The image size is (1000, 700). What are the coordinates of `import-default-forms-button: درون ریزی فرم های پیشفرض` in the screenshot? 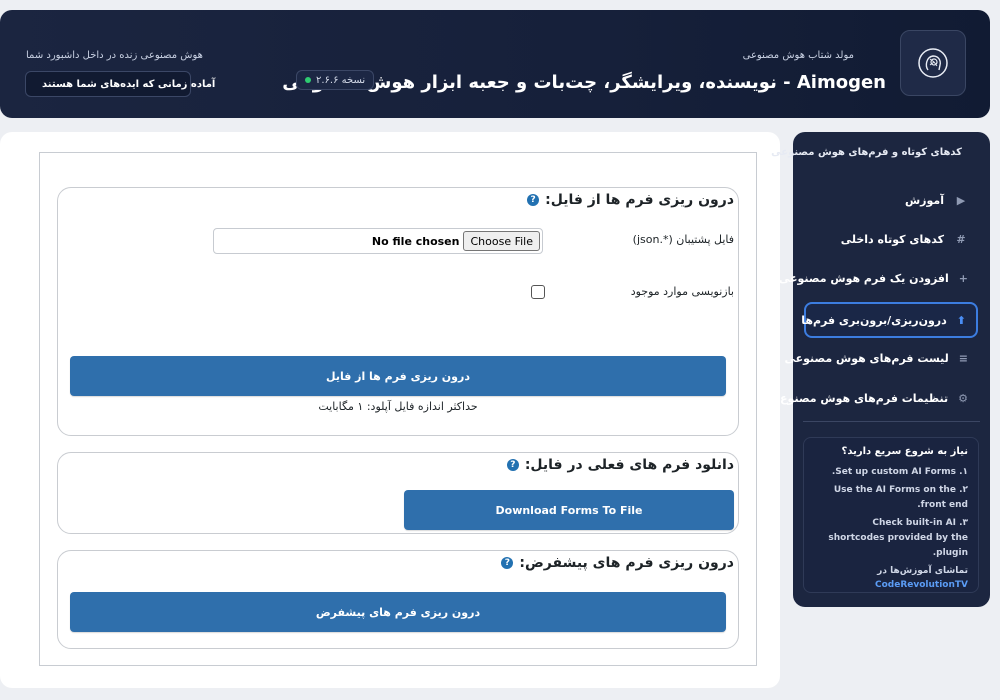 It's located at (398, 612).